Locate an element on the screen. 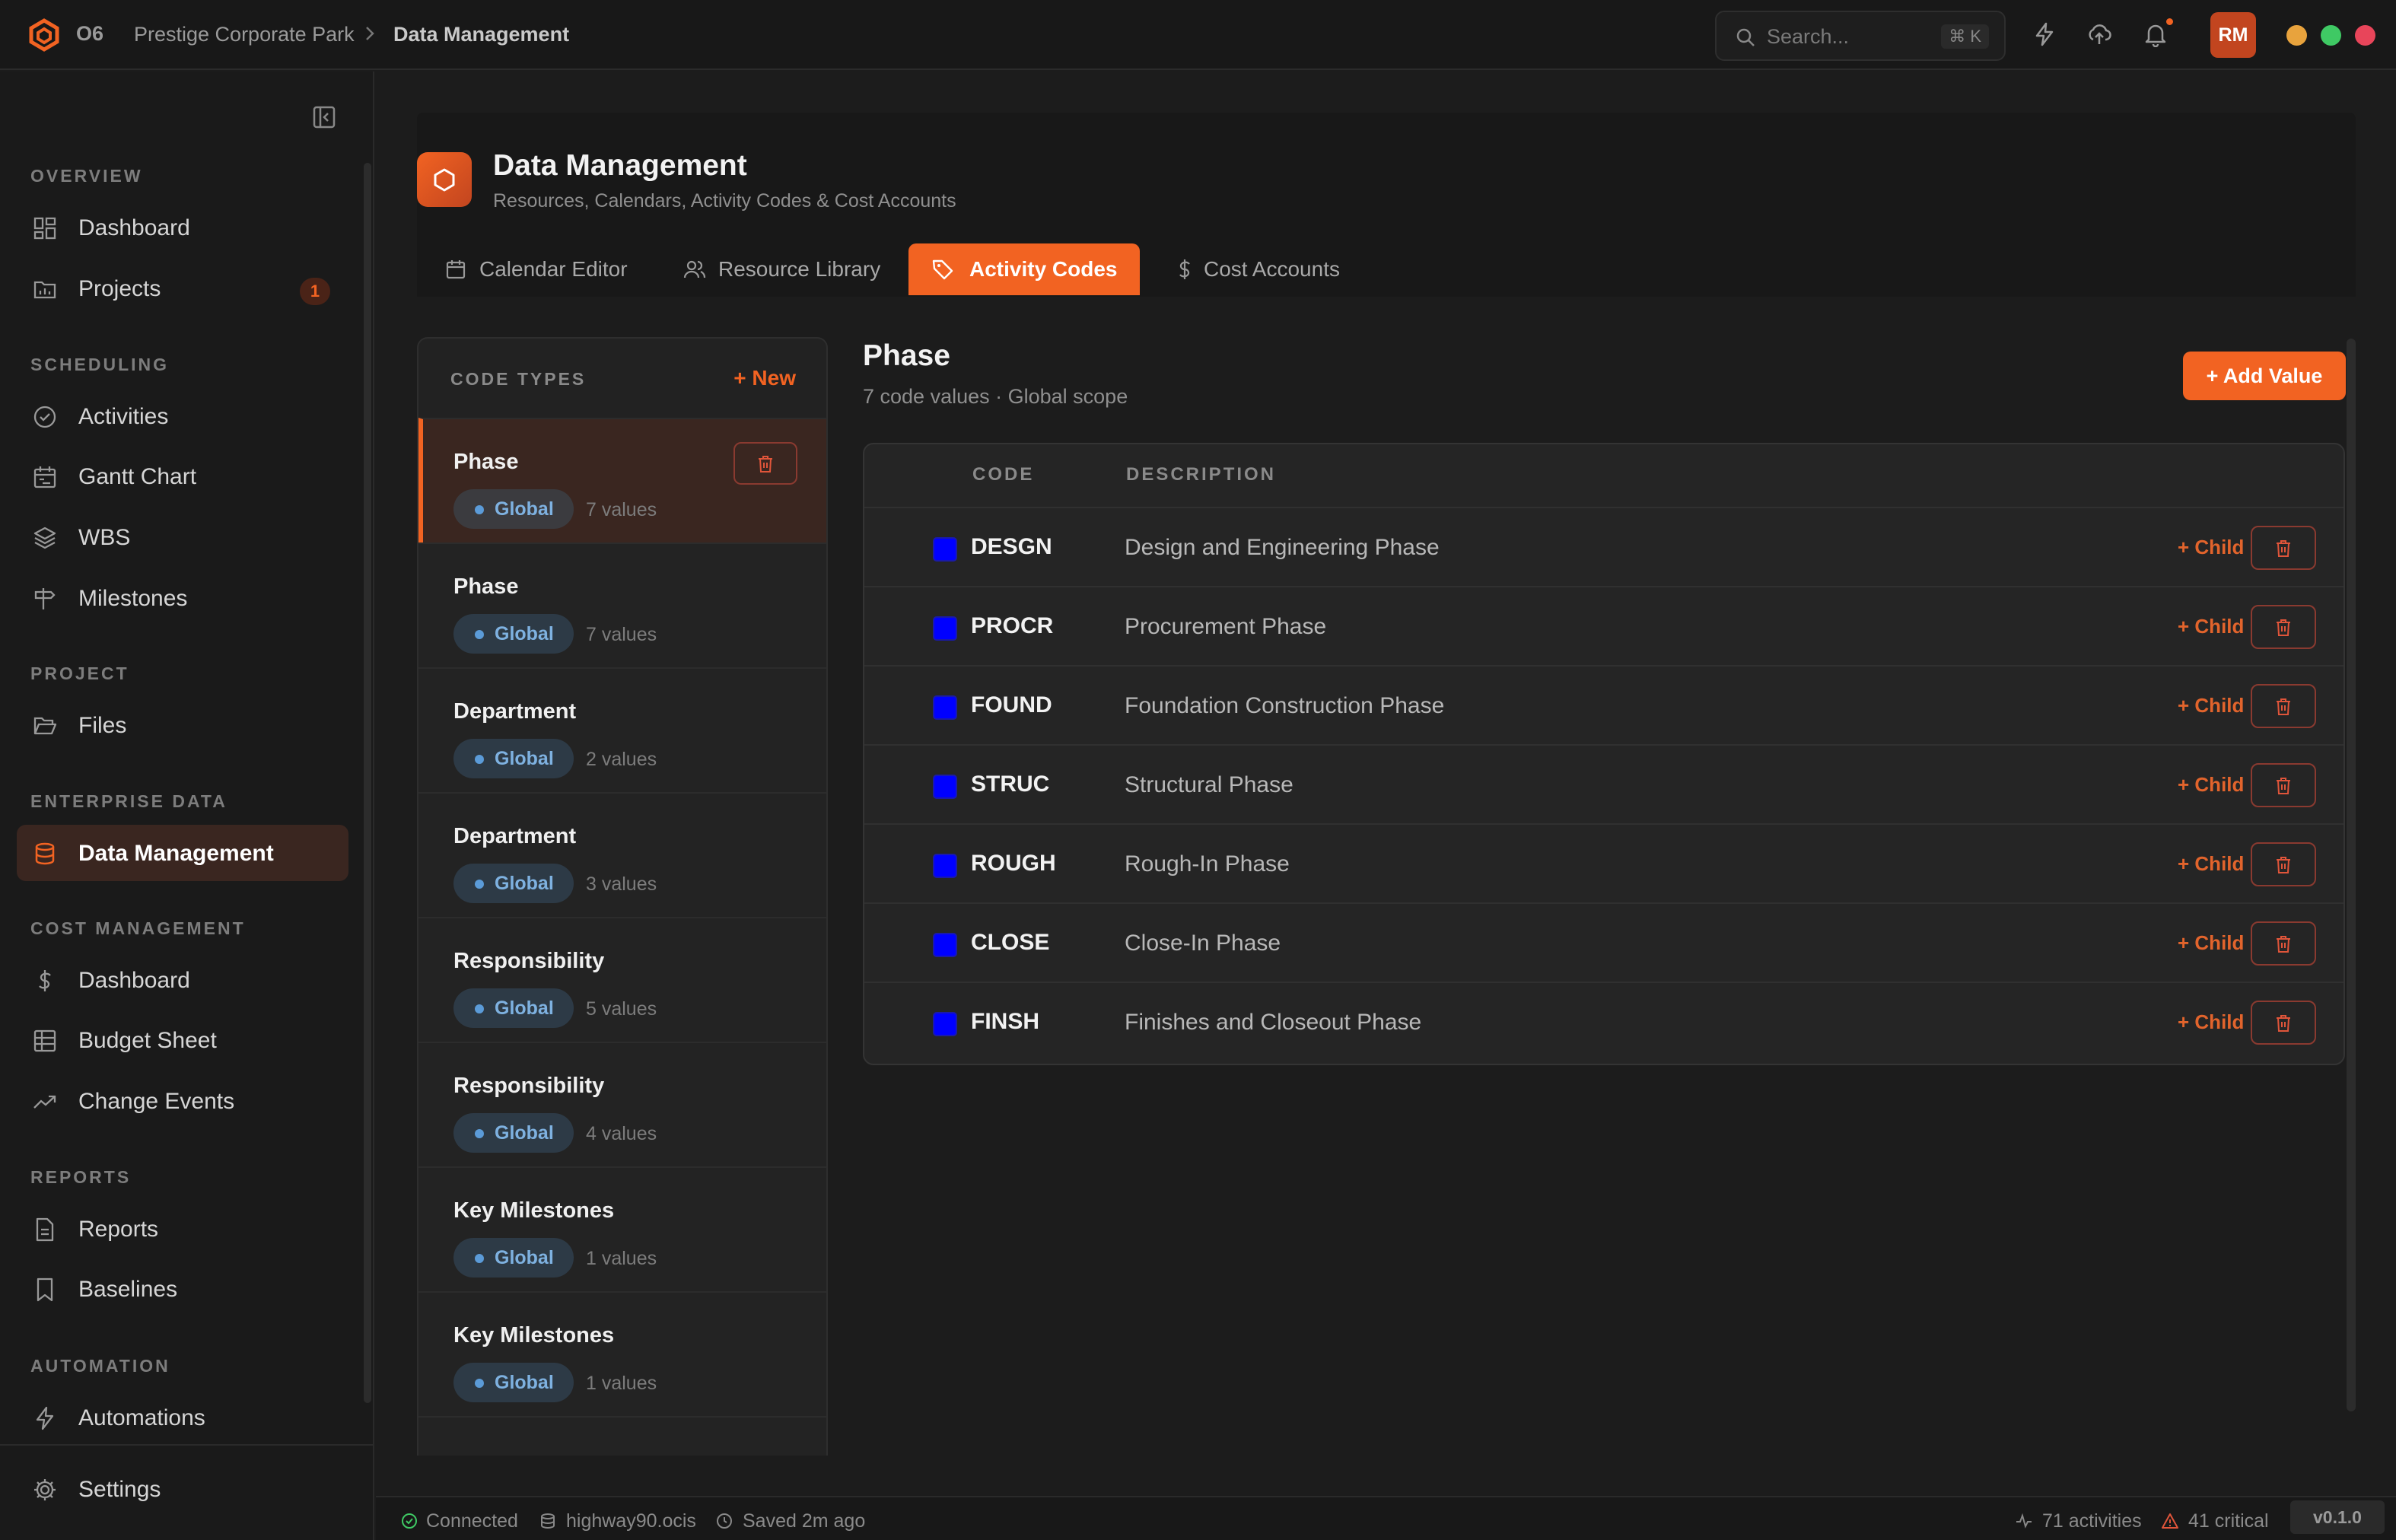 The width and height of the screenshot is (2396, 1540). sidebar-item-cost-dashboard: Dashboard is located at coordinates (182, 980).